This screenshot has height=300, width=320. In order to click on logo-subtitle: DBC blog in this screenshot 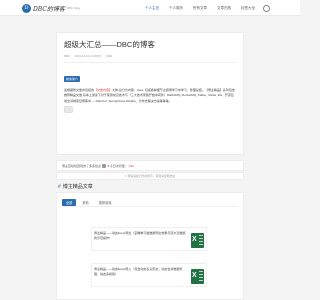, I will do `click(73, 8)`.